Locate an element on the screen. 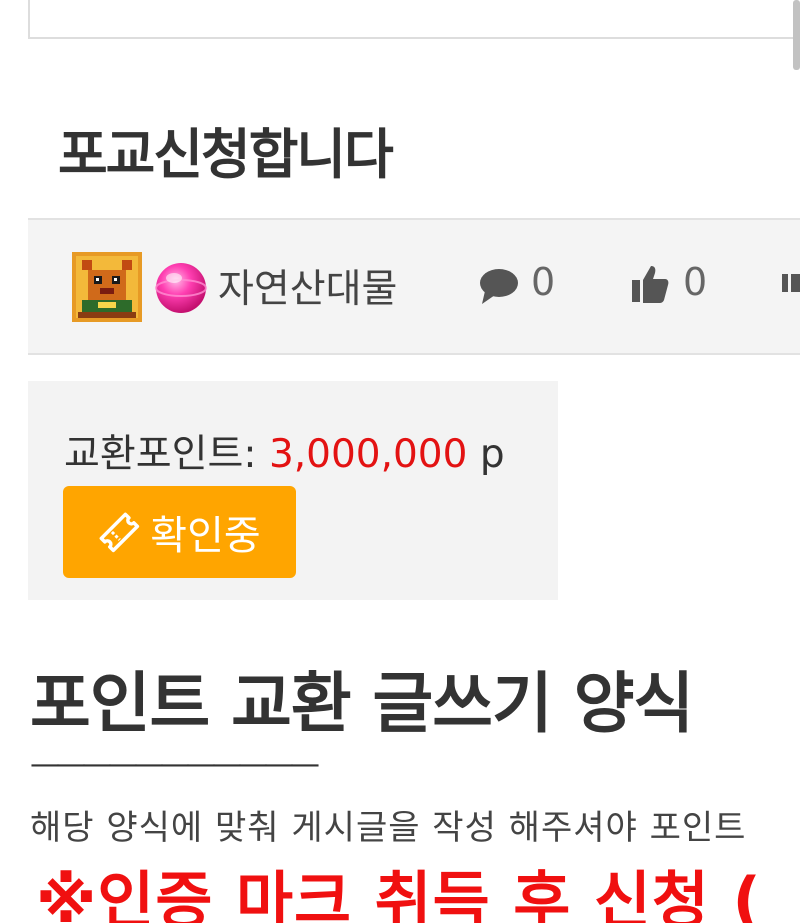  post-title: 포교신청합니다 is located at coordinates (226, 154).